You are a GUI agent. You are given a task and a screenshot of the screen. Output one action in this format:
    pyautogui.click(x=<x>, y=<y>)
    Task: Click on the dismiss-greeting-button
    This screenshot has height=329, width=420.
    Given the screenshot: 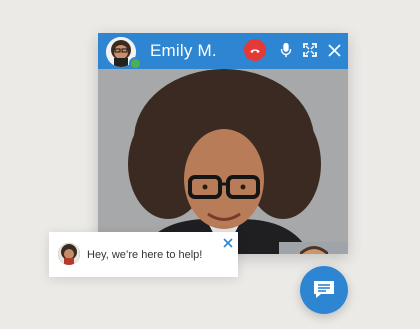 What is the action you would take?
    pyautogui.click(x=228, y=242)
    